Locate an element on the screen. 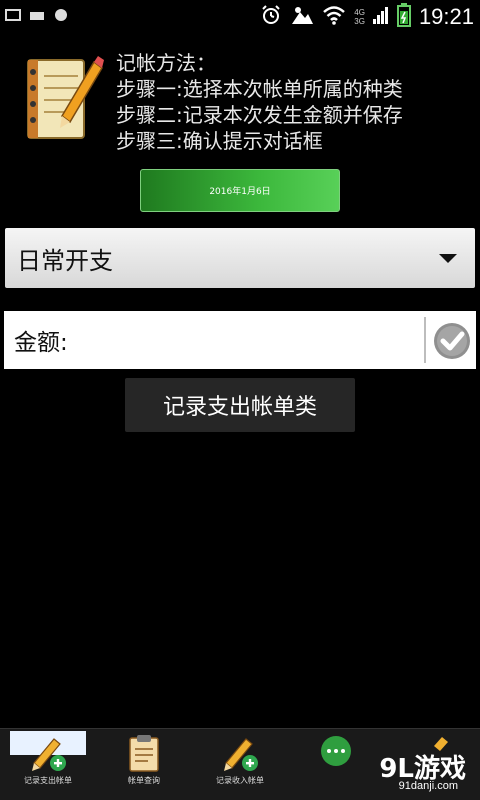 This screenshot has height=800, width=480. wifi-icon is located at coordinates (334, 17).